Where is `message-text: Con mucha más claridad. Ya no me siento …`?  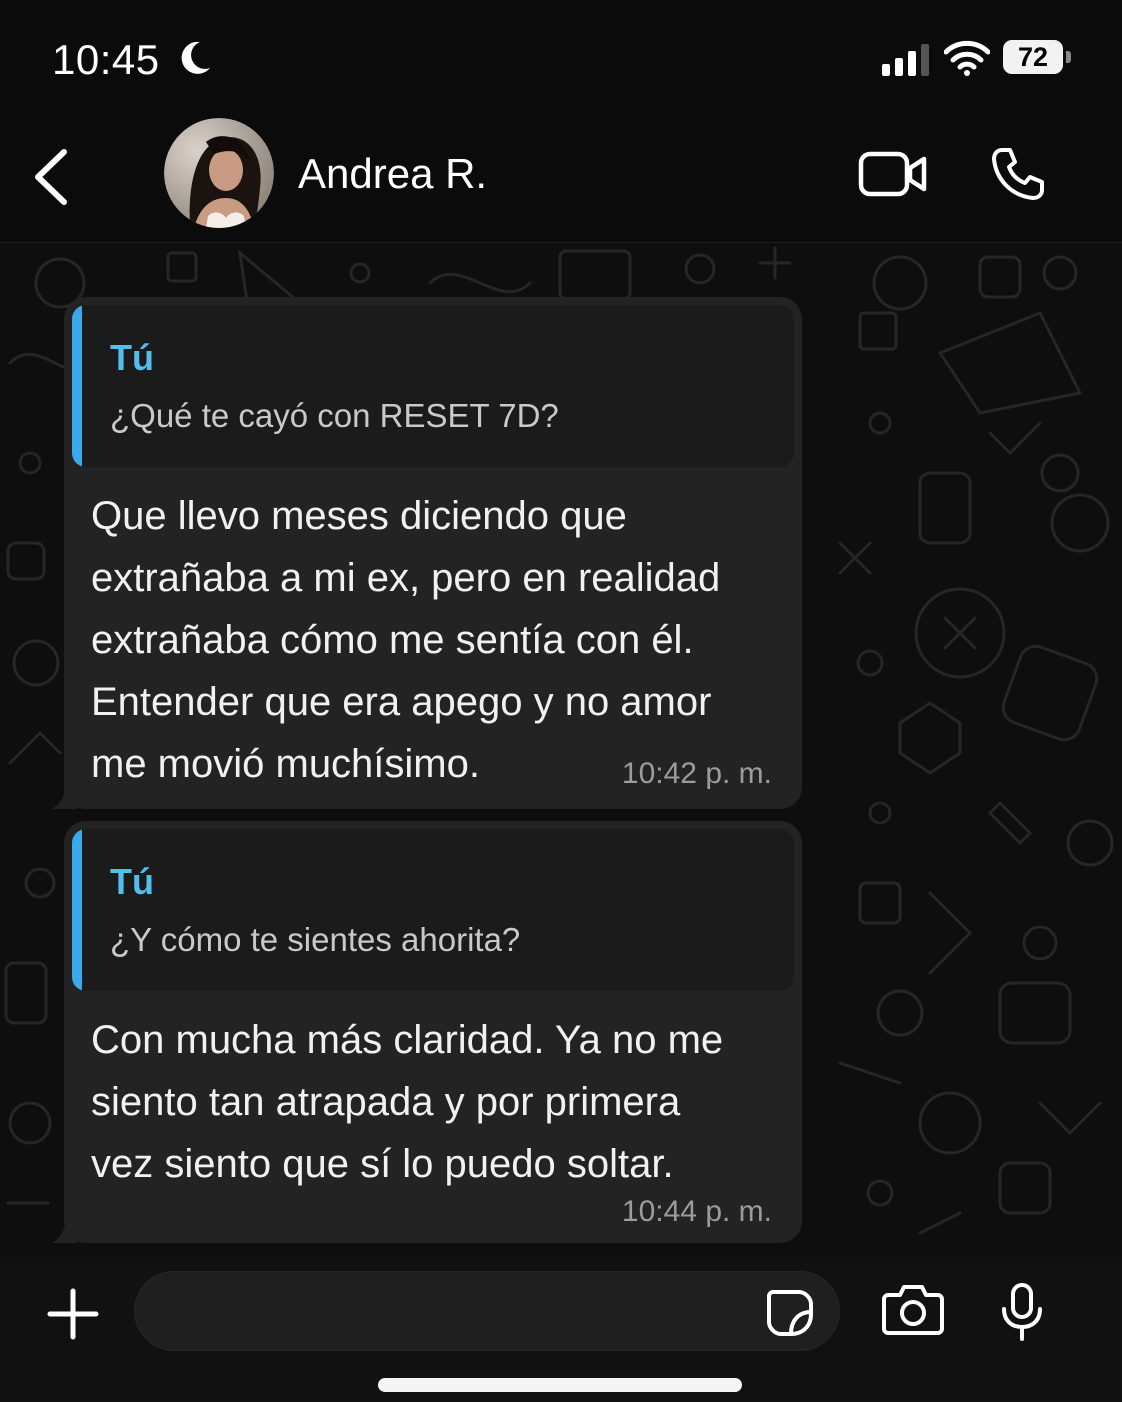 message-text: Con mucha más claridad. Ya no me siento … is located at coordinates (441, 1102).